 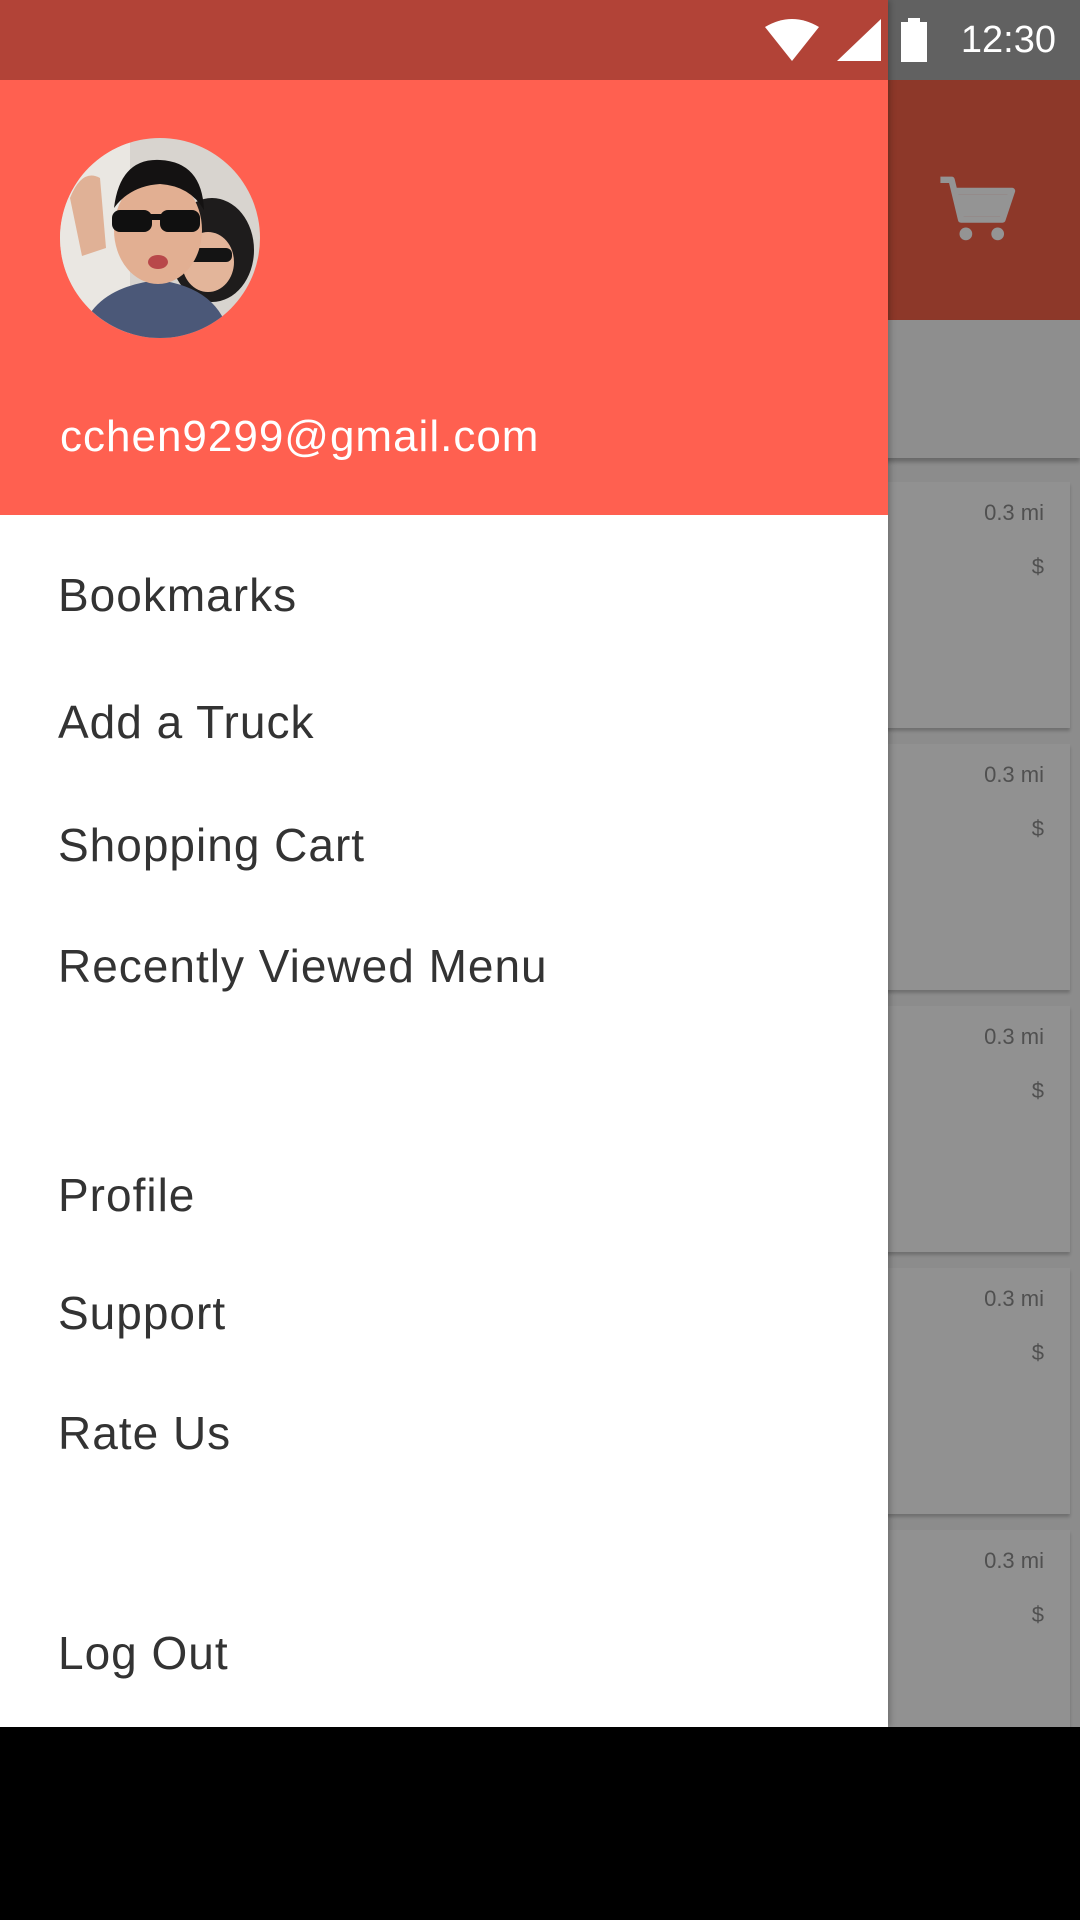 I want to click on account-email: cchen9299@gmail.com, so click(x=300, y=436).